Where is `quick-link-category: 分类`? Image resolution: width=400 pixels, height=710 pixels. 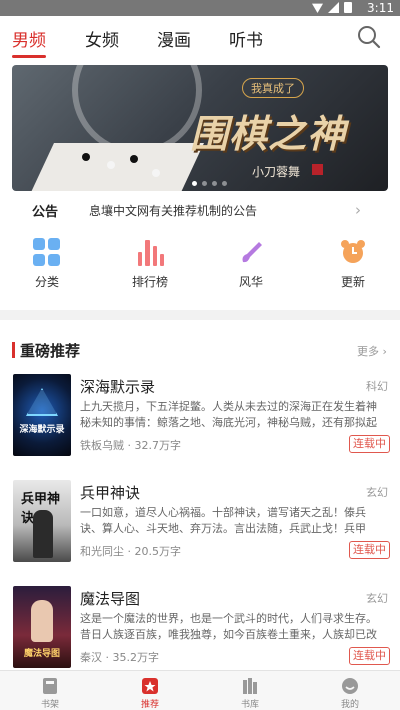 quick-link-category: 分类 is located at coordinates (47, 265).